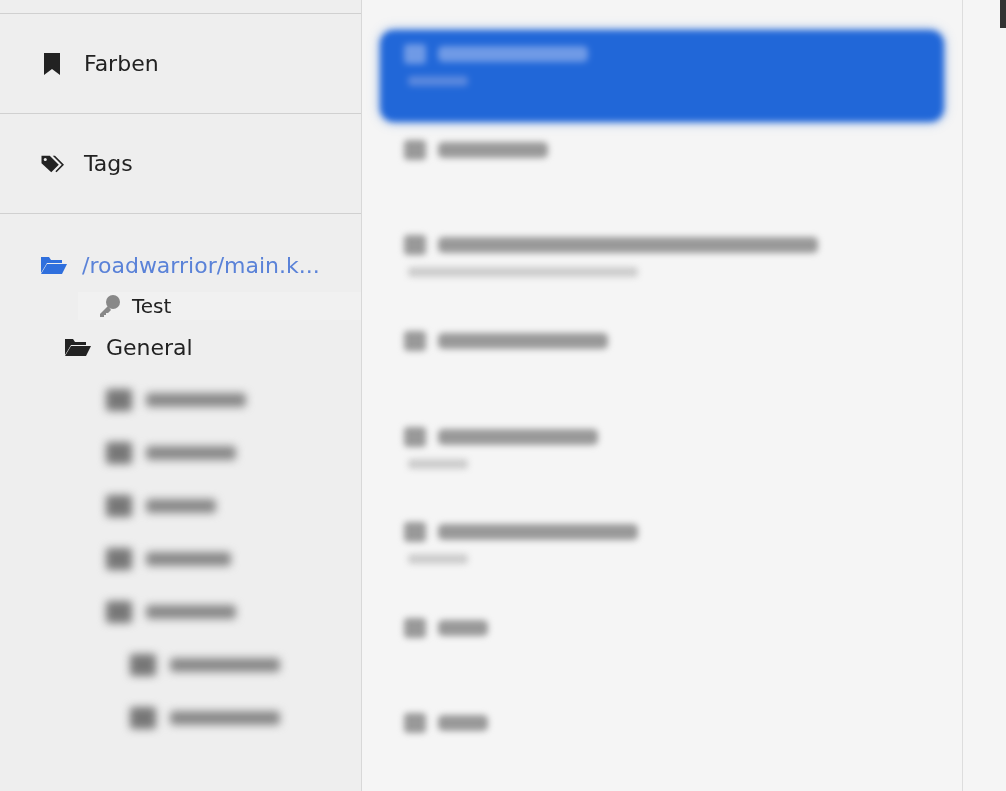 The image size is (1006, 791). Describe the element at coordinates (180, 63) in the screenshot. I see `sidebar-item: Farben` at that location.